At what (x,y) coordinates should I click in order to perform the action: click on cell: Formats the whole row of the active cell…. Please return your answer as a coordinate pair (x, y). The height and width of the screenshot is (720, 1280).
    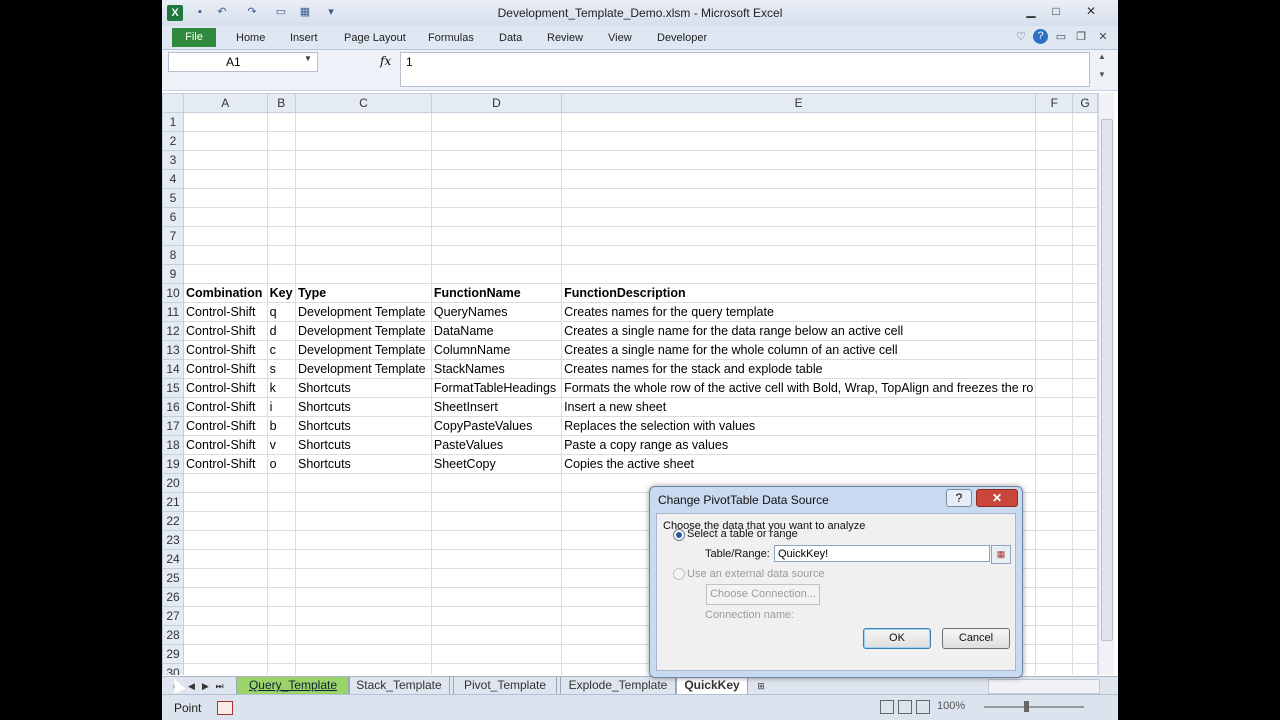
    Looking at the image, I should click on (799, 388).